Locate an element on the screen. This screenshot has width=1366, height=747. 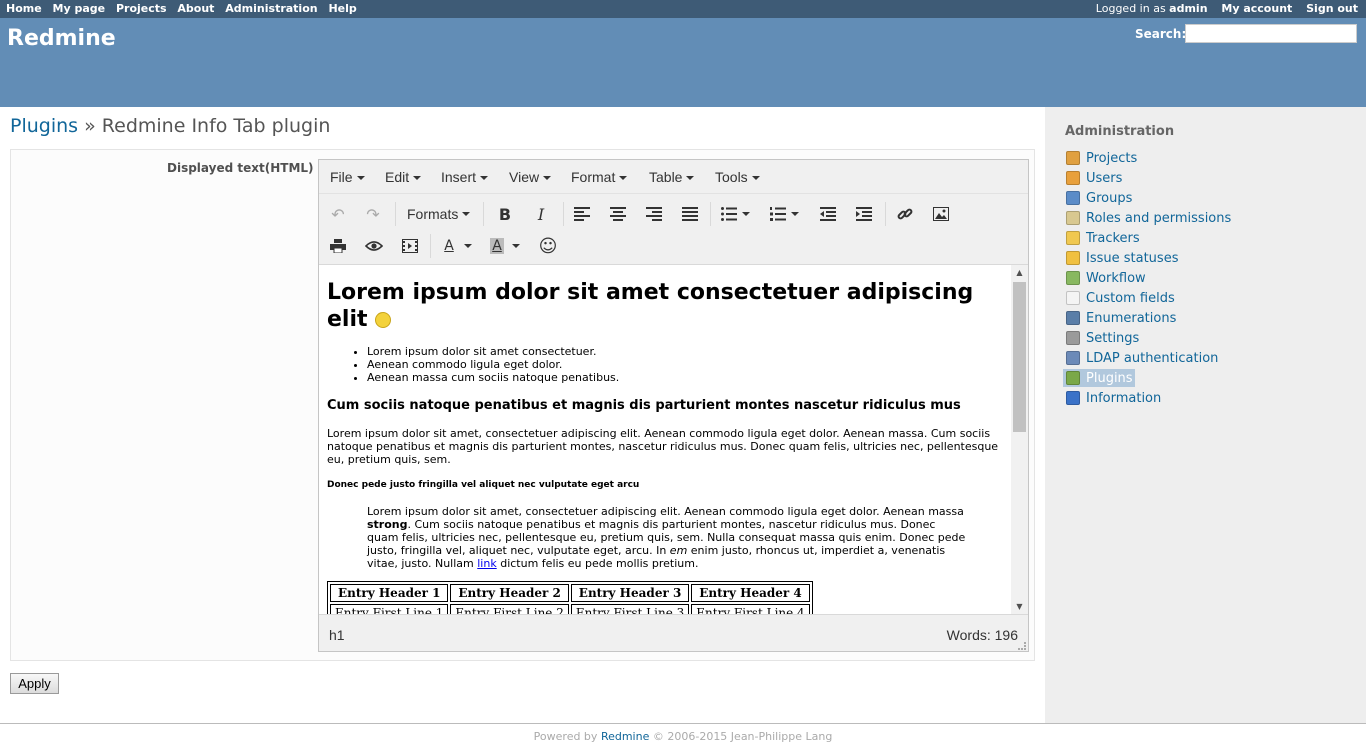
sidebar-item-issue-statuses: Issue statuses is located at coordinates (1122, 258).